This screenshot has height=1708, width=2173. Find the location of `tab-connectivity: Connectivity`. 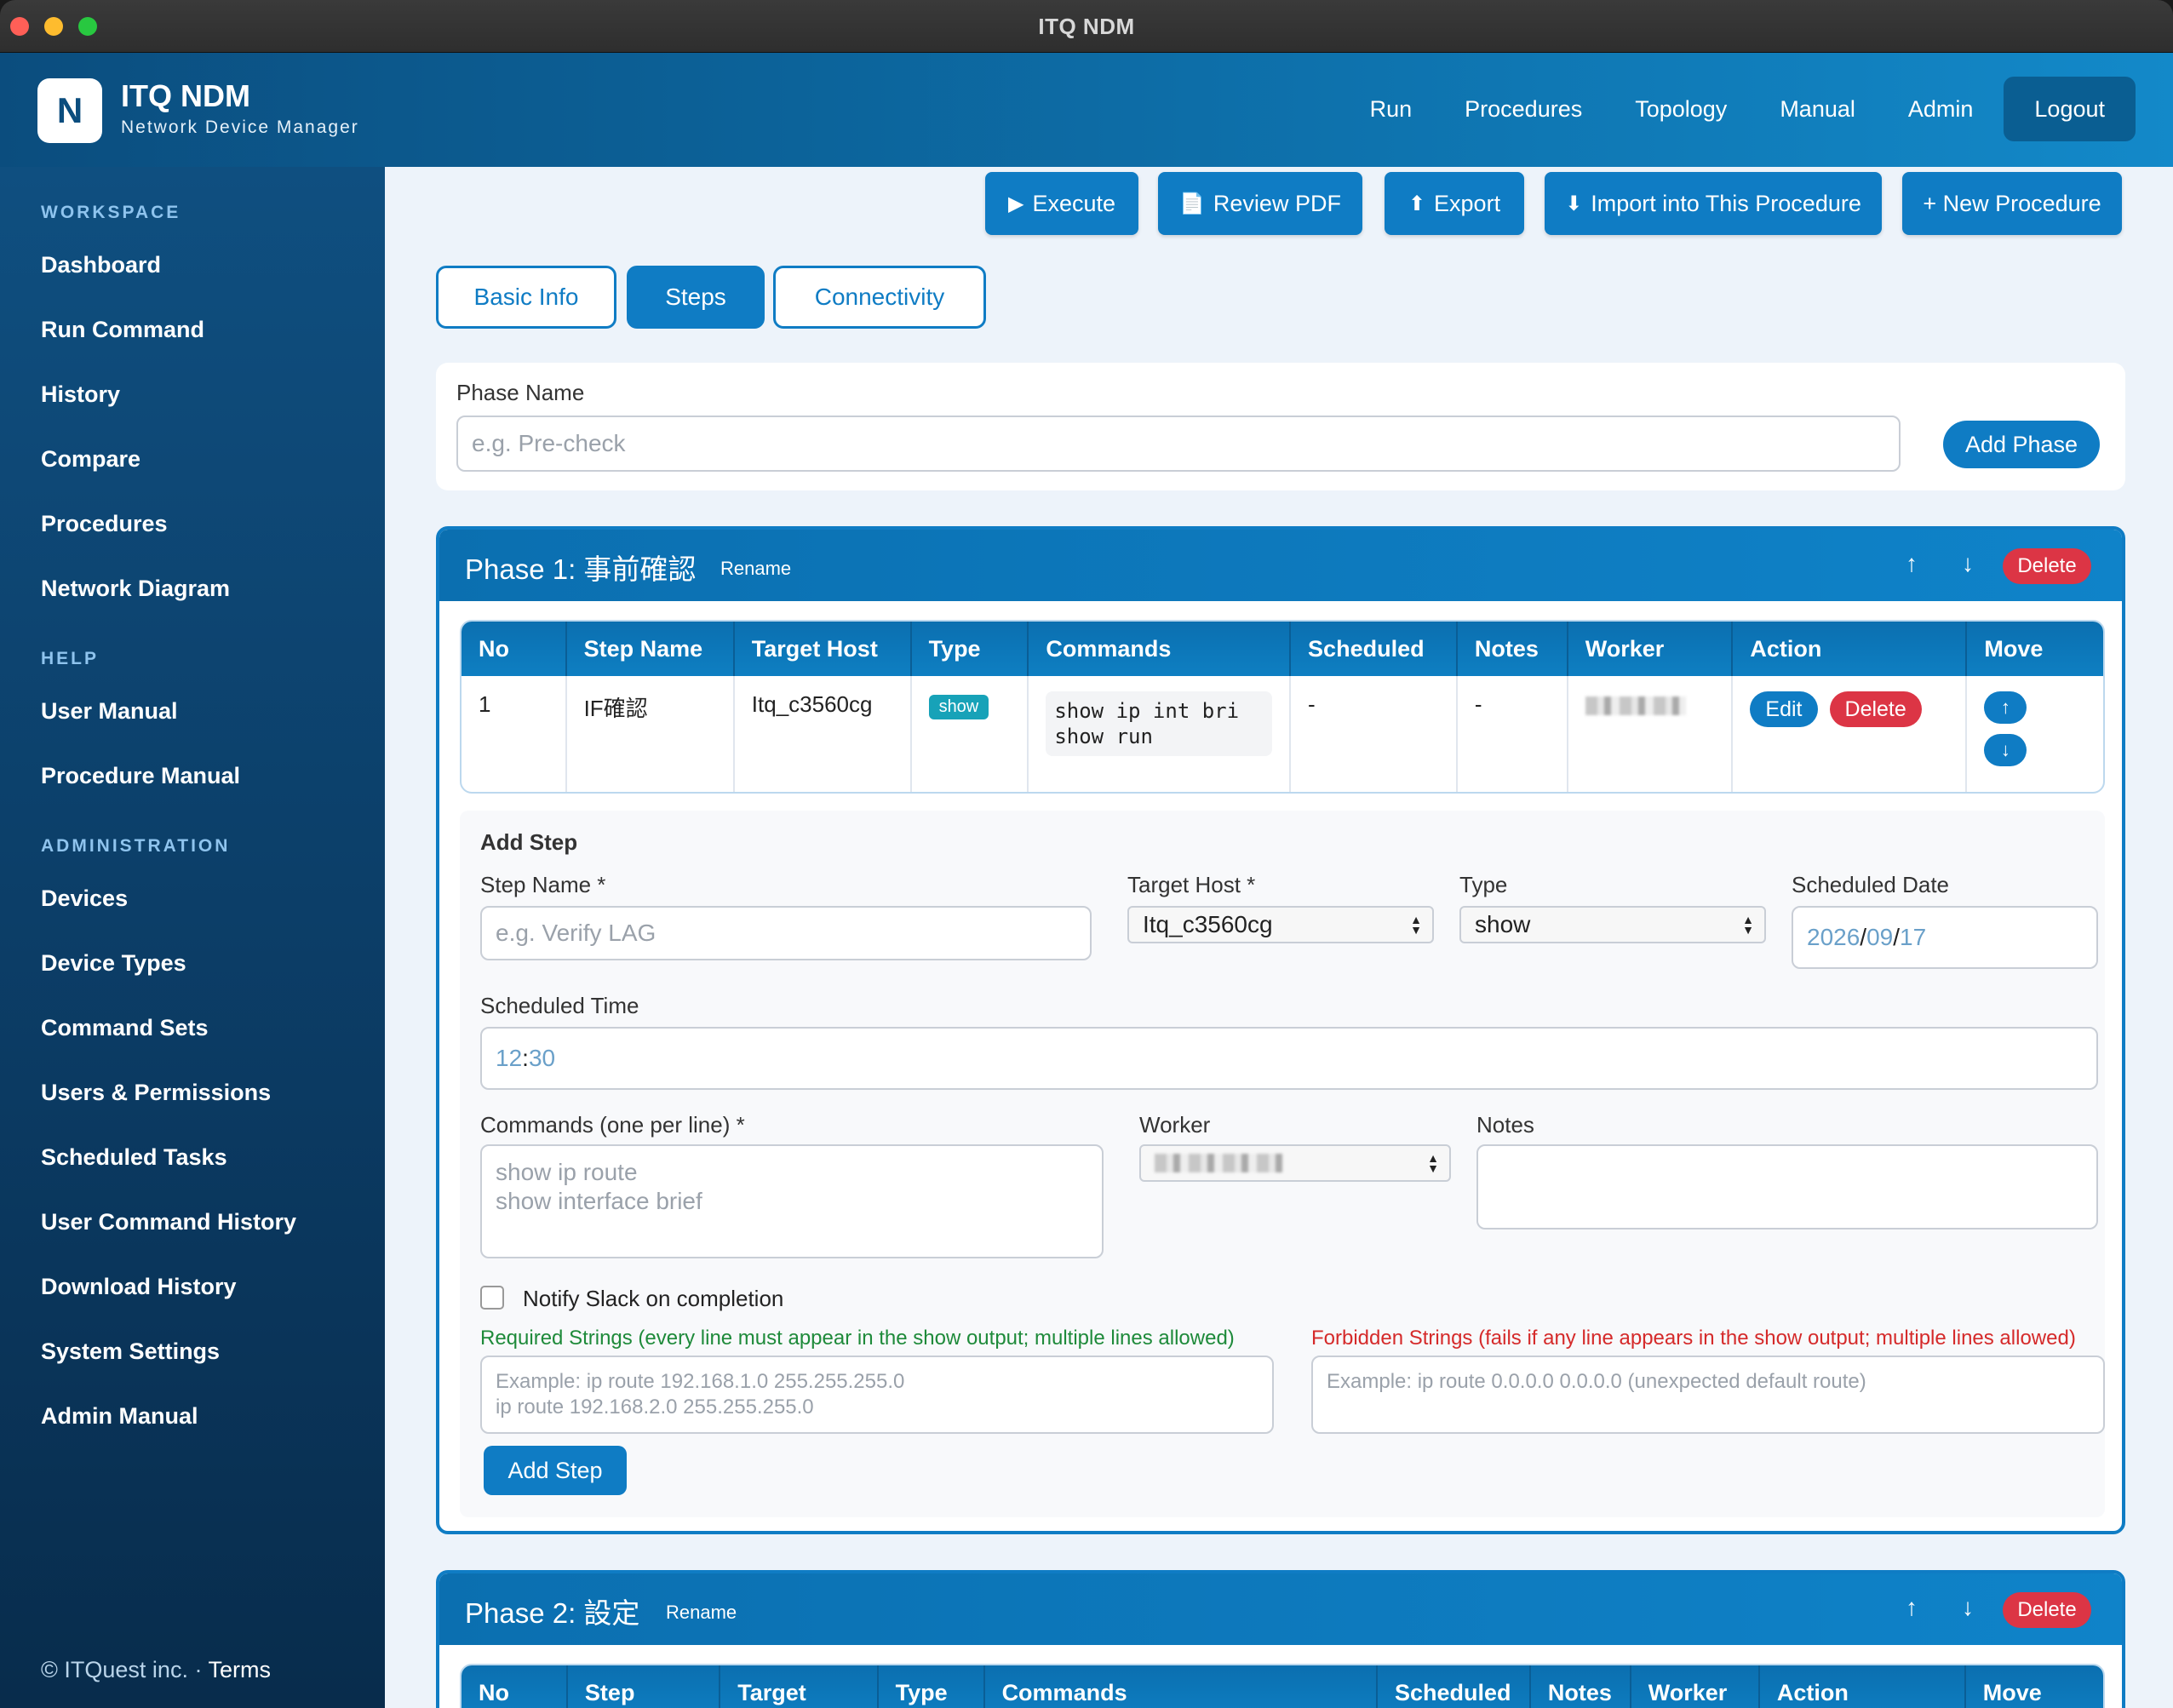

tab-connectivity: Connectivity is located at coordinates (879, 298).